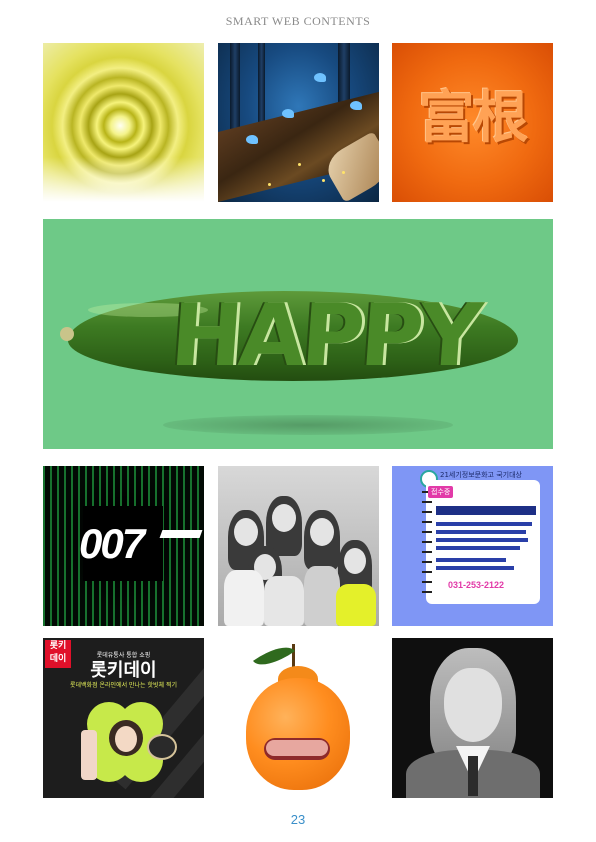 This screenshot has width=596, height=842. Describe the element at coordinates (298, 546) in the screenshot. I see `group-photo-image` at that location.